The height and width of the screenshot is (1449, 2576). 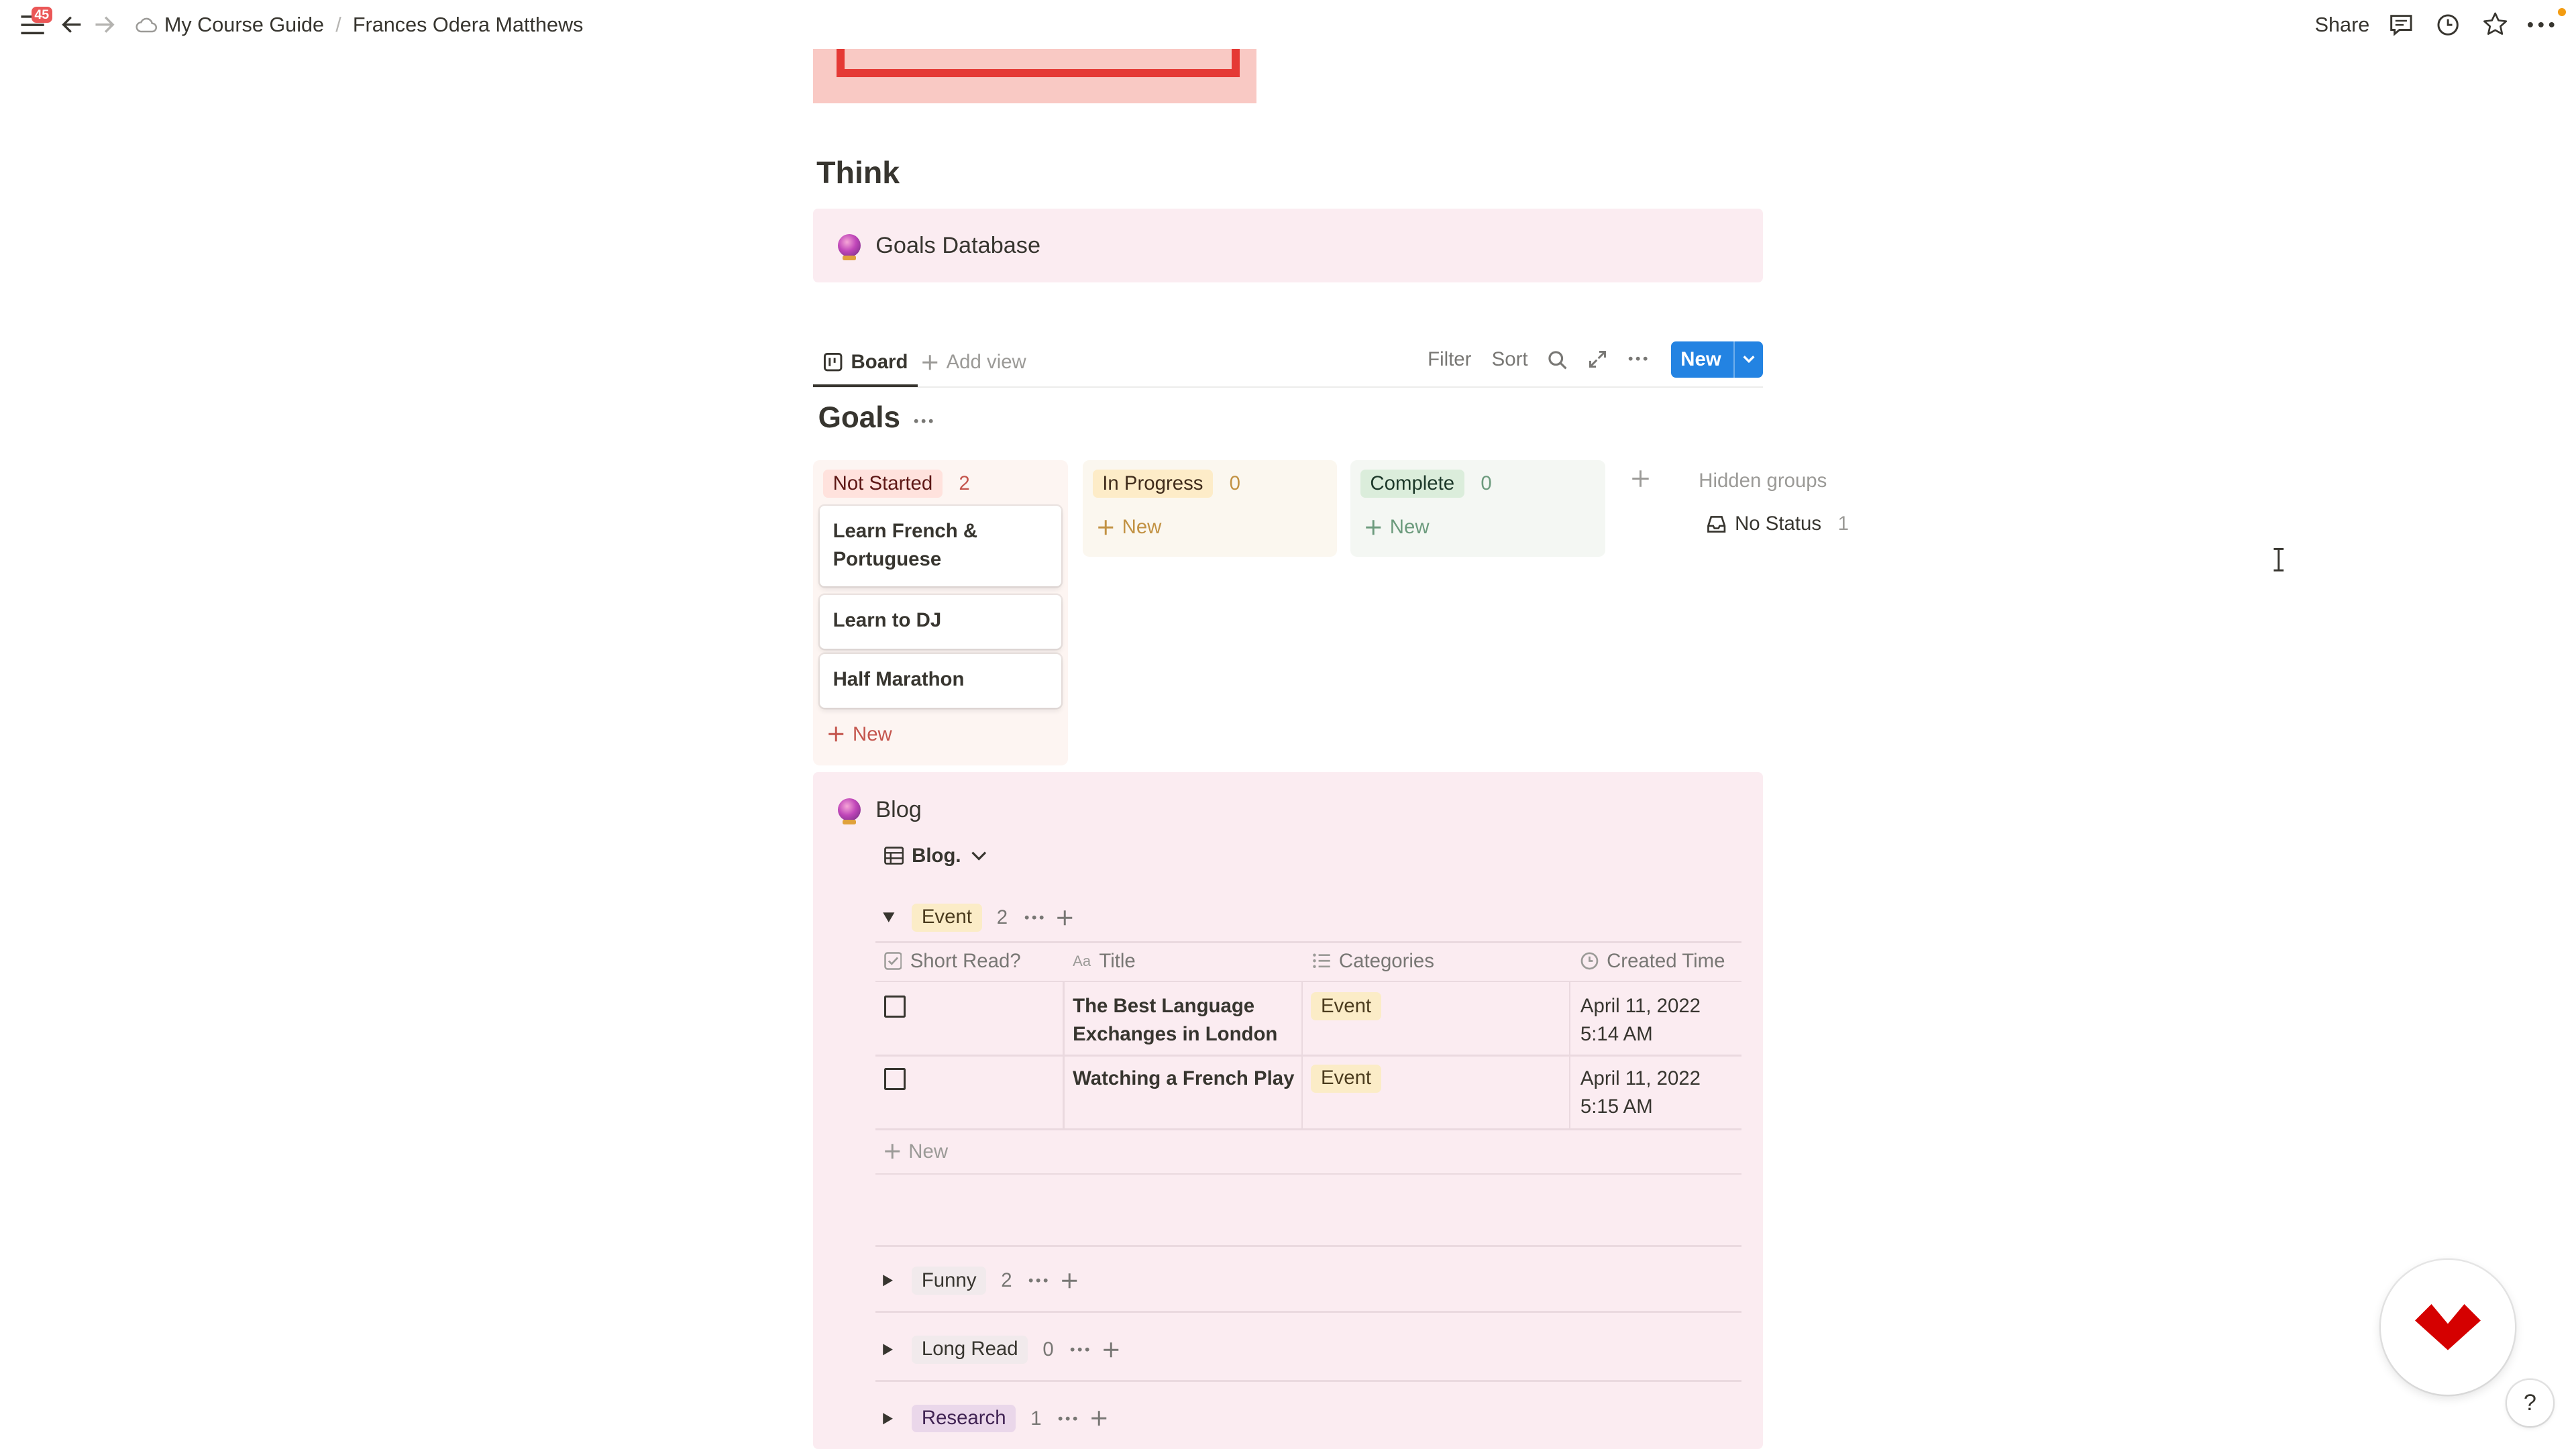 What do you see at coordinates (916, 1151) in the screenshot?
I see `table-new-row-button: New` at bounding box center [916, 1151].